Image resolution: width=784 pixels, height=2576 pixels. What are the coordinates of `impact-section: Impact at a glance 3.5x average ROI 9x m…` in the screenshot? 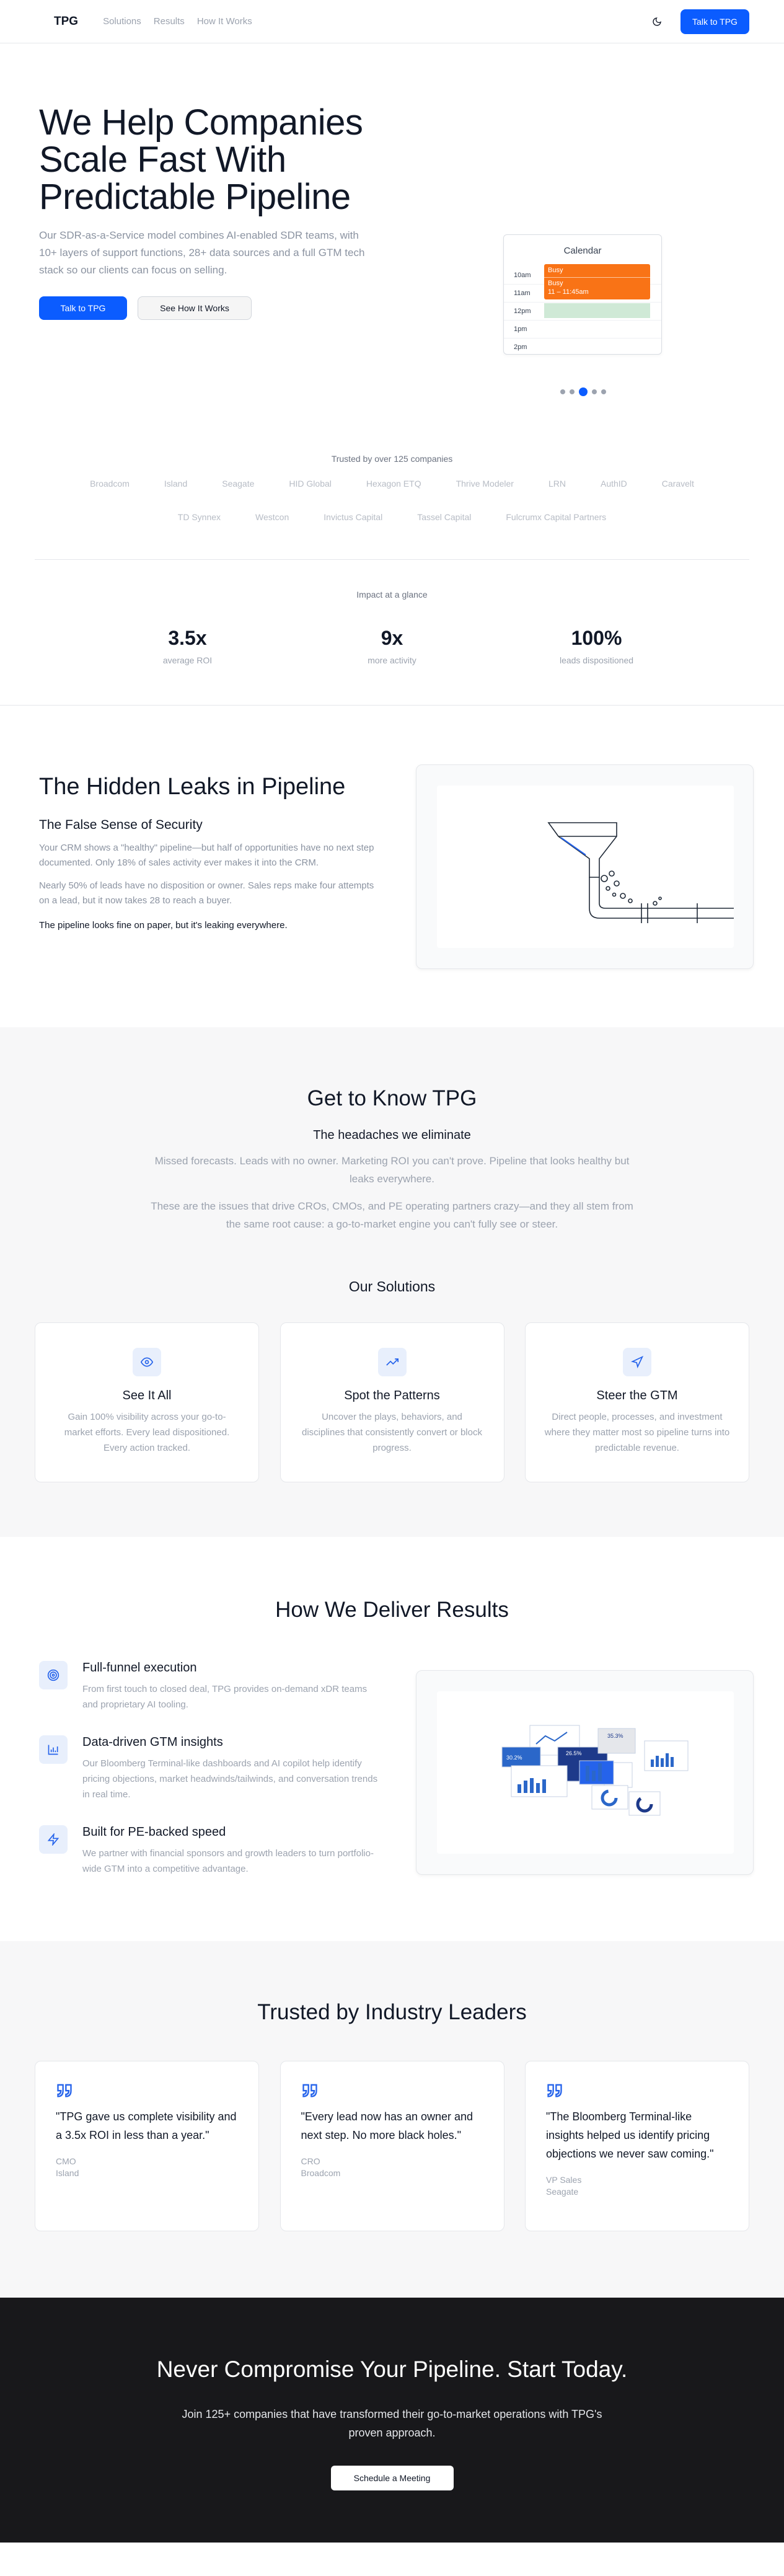 It's located at (392, 632).